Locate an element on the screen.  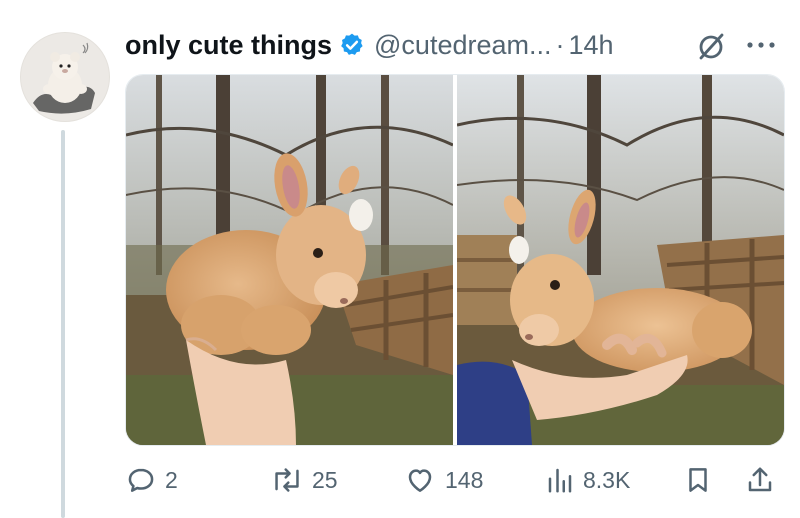
tweet-header: only cute things @cutedream... · 14h is located at coordinates (369, 45).